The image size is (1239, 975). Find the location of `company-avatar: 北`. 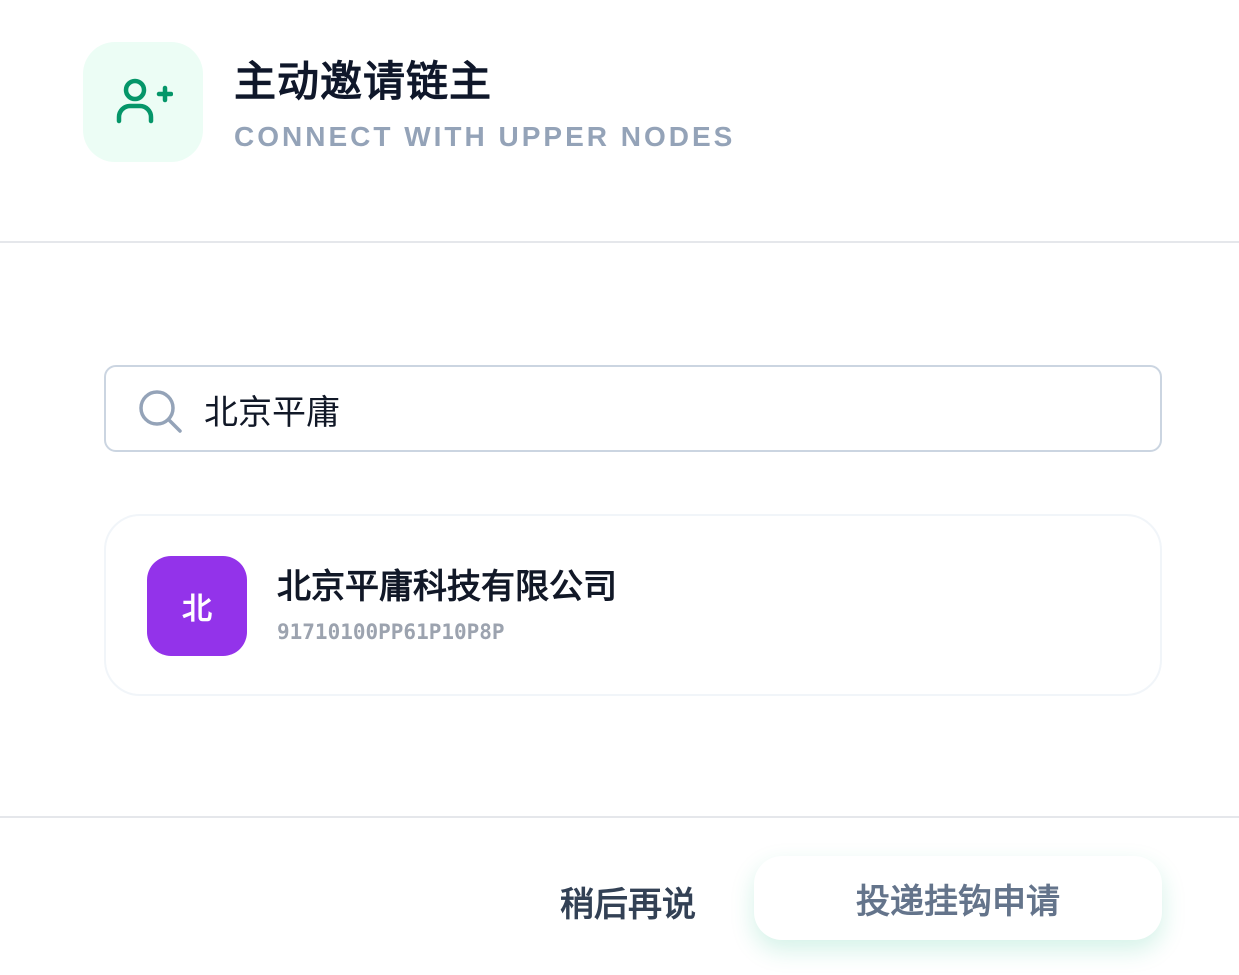

company-avatar: 北 is located at coordinates (197, 606).